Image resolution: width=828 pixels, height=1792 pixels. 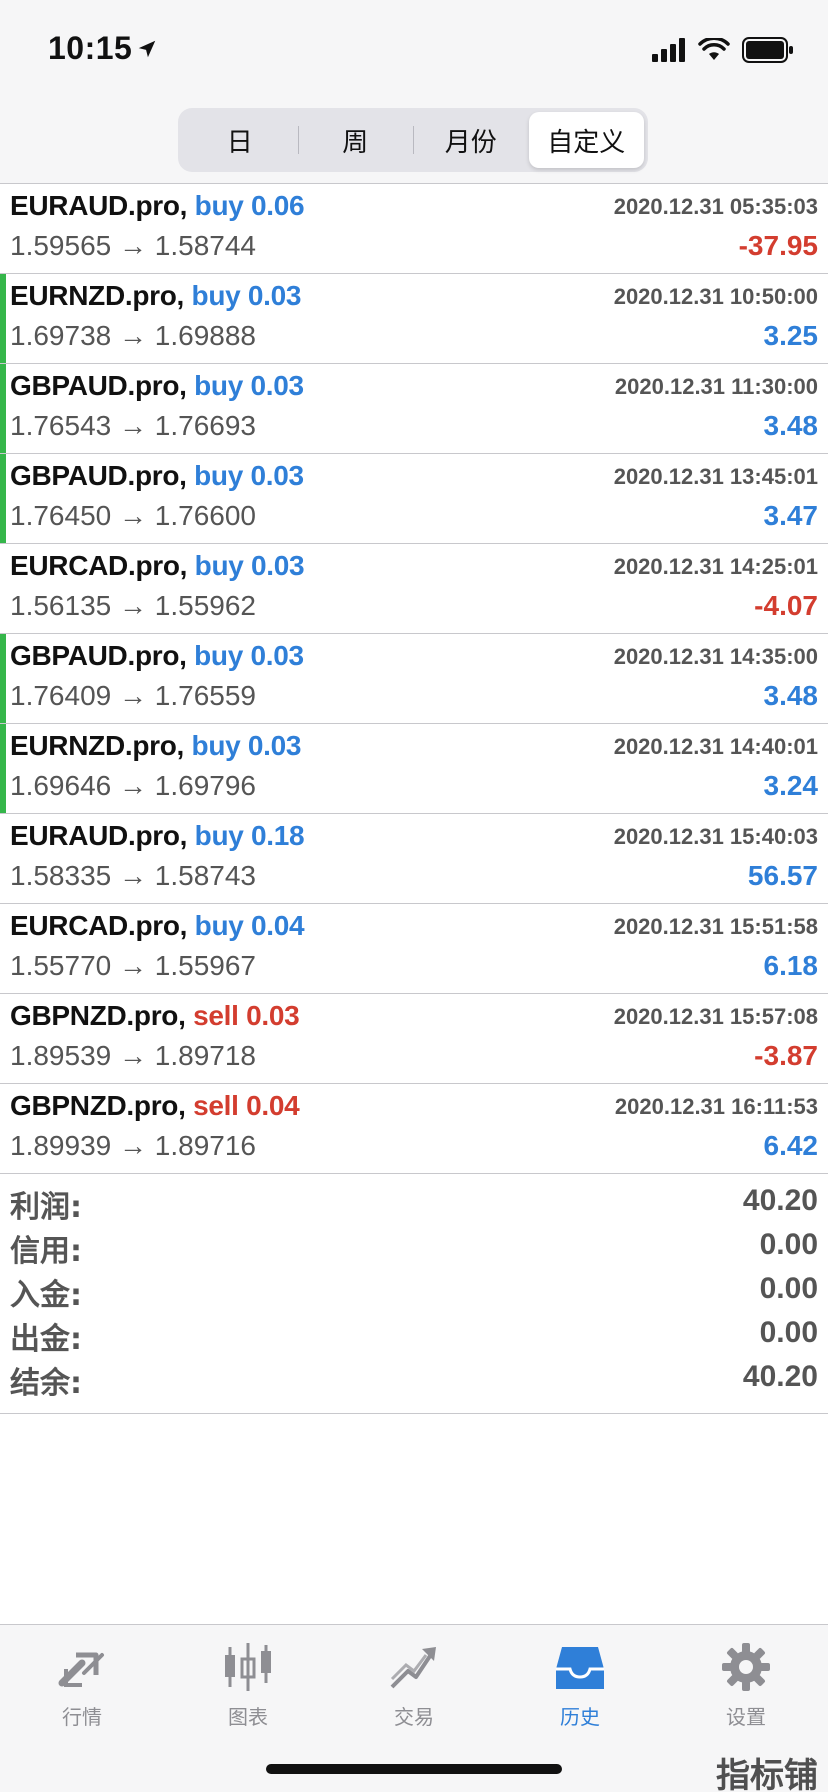 I want to click on deal-prices: 1.69738 → 1.69888, so click(x=133, y=335).